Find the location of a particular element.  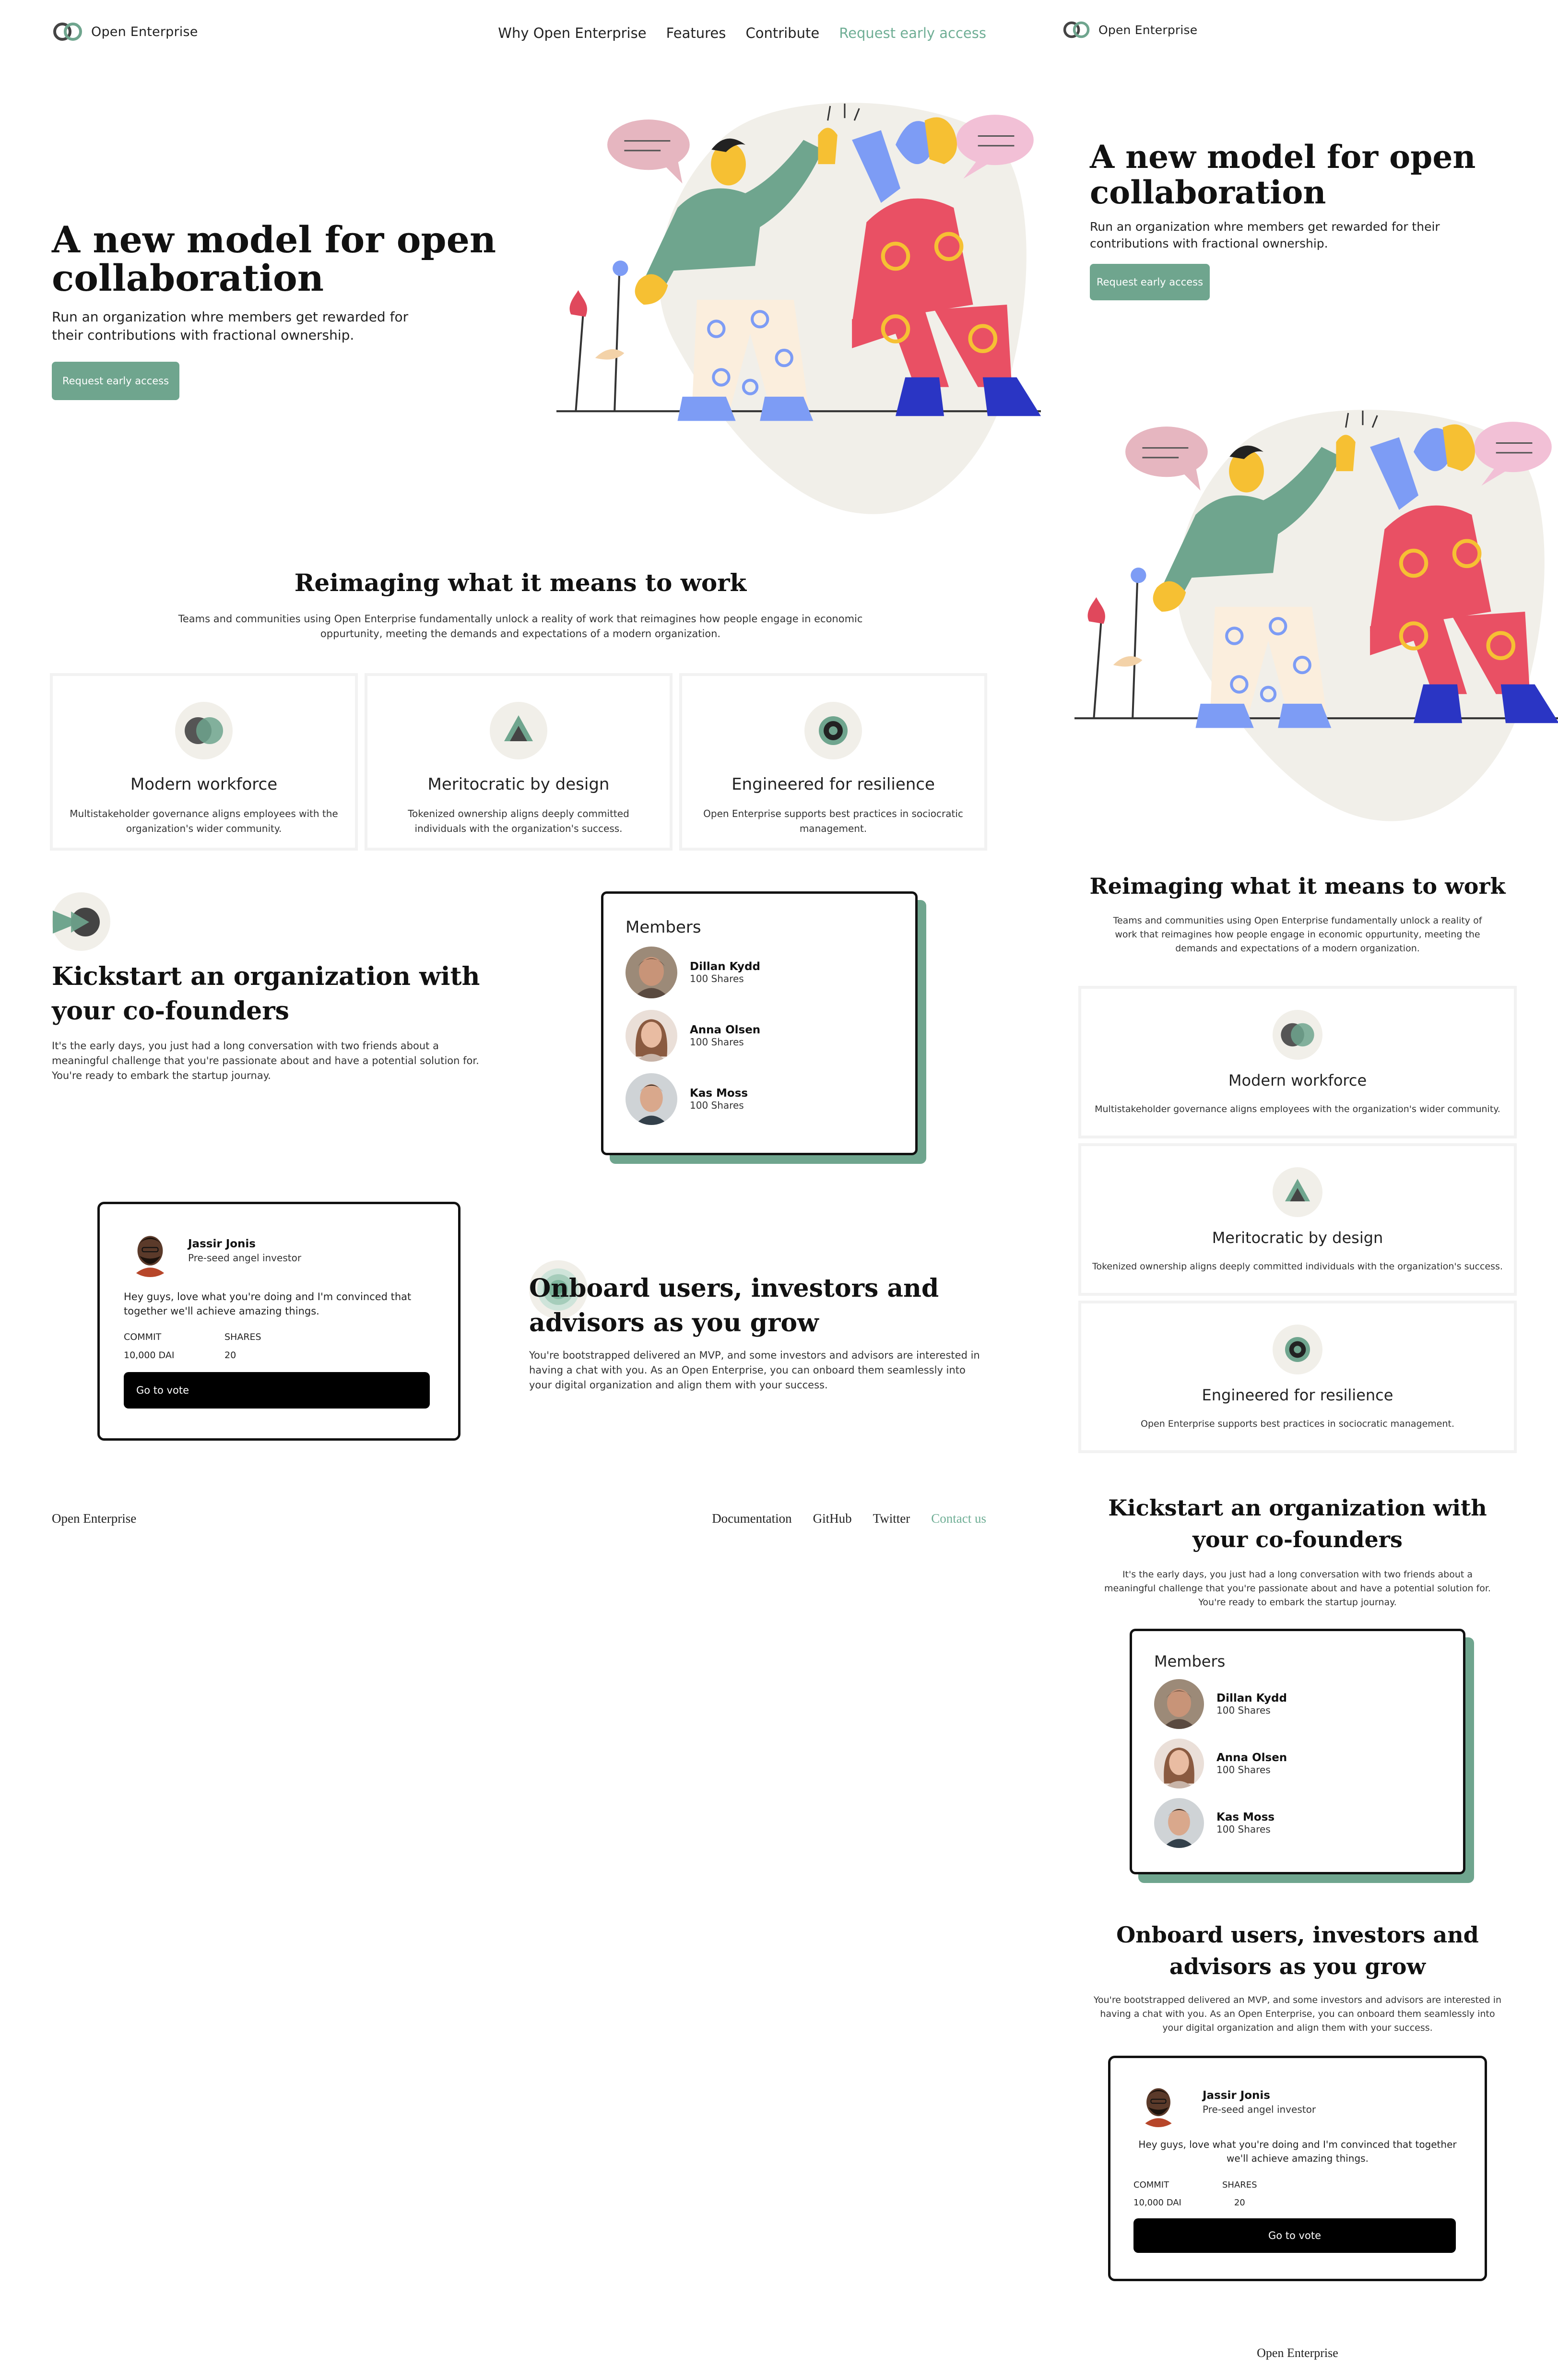

mobile-hero-illustration is located at coordinates (1316, 612).